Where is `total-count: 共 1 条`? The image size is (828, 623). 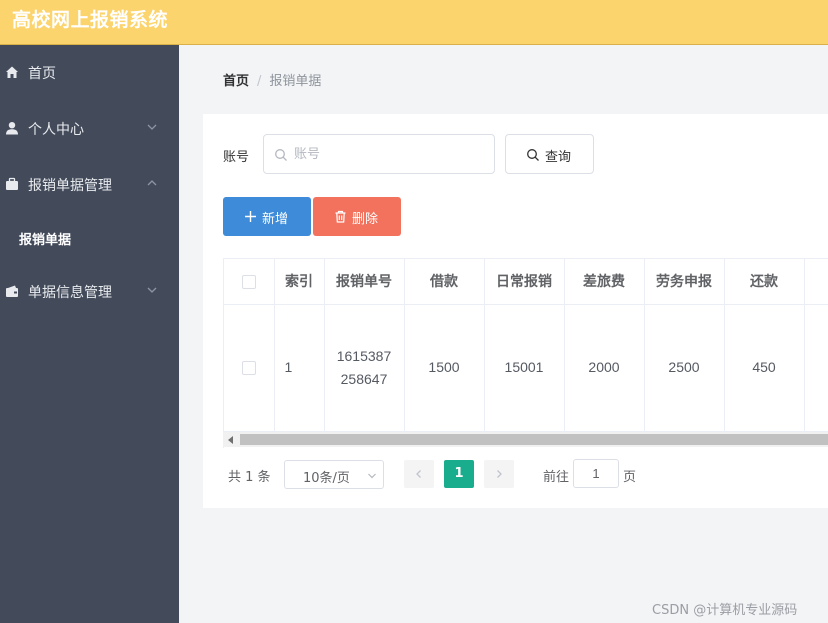
total-count: 共 1 条 is located at coordinates (249, 477).